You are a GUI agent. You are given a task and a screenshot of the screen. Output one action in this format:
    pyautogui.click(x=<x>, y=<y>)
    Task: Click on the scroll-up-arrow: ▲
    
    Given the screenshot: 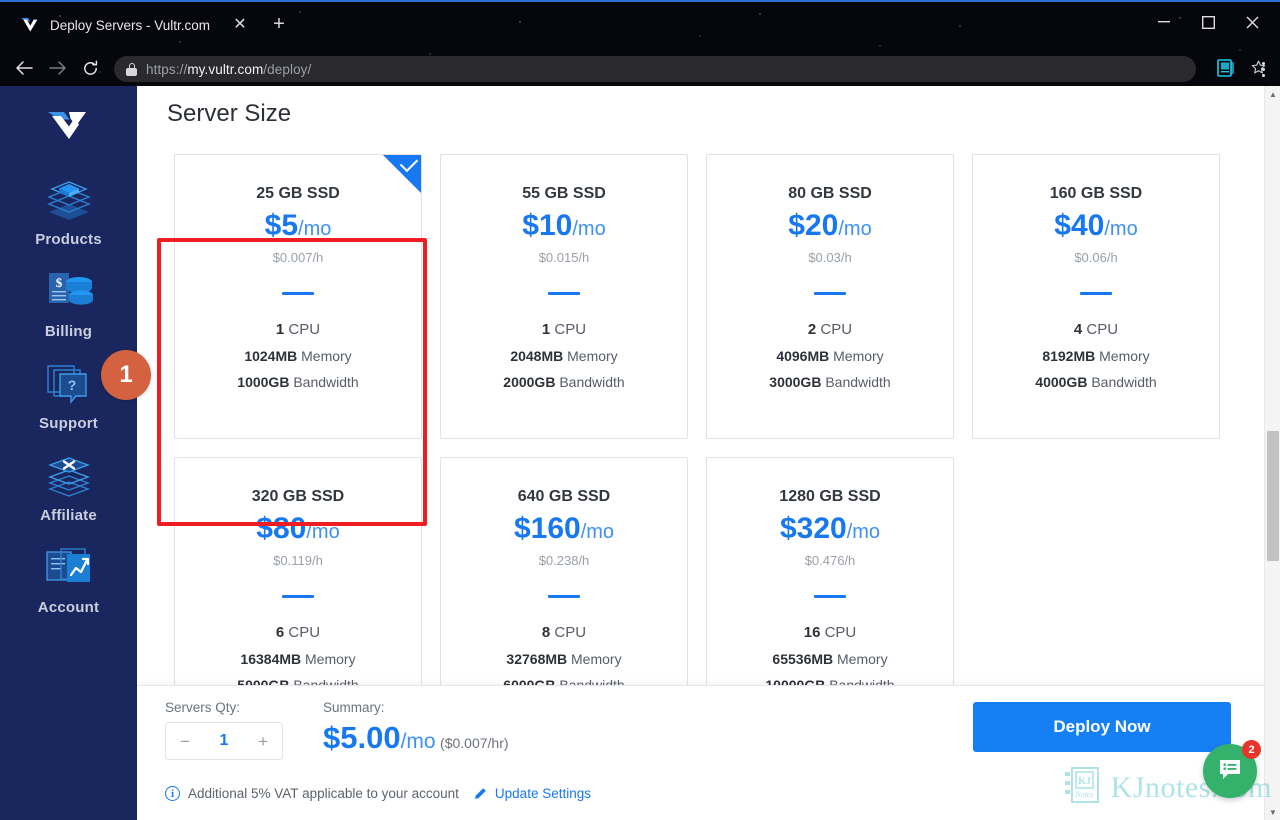 What is the action you would take?
    pyautogui.click(x=1272, y=94)
    